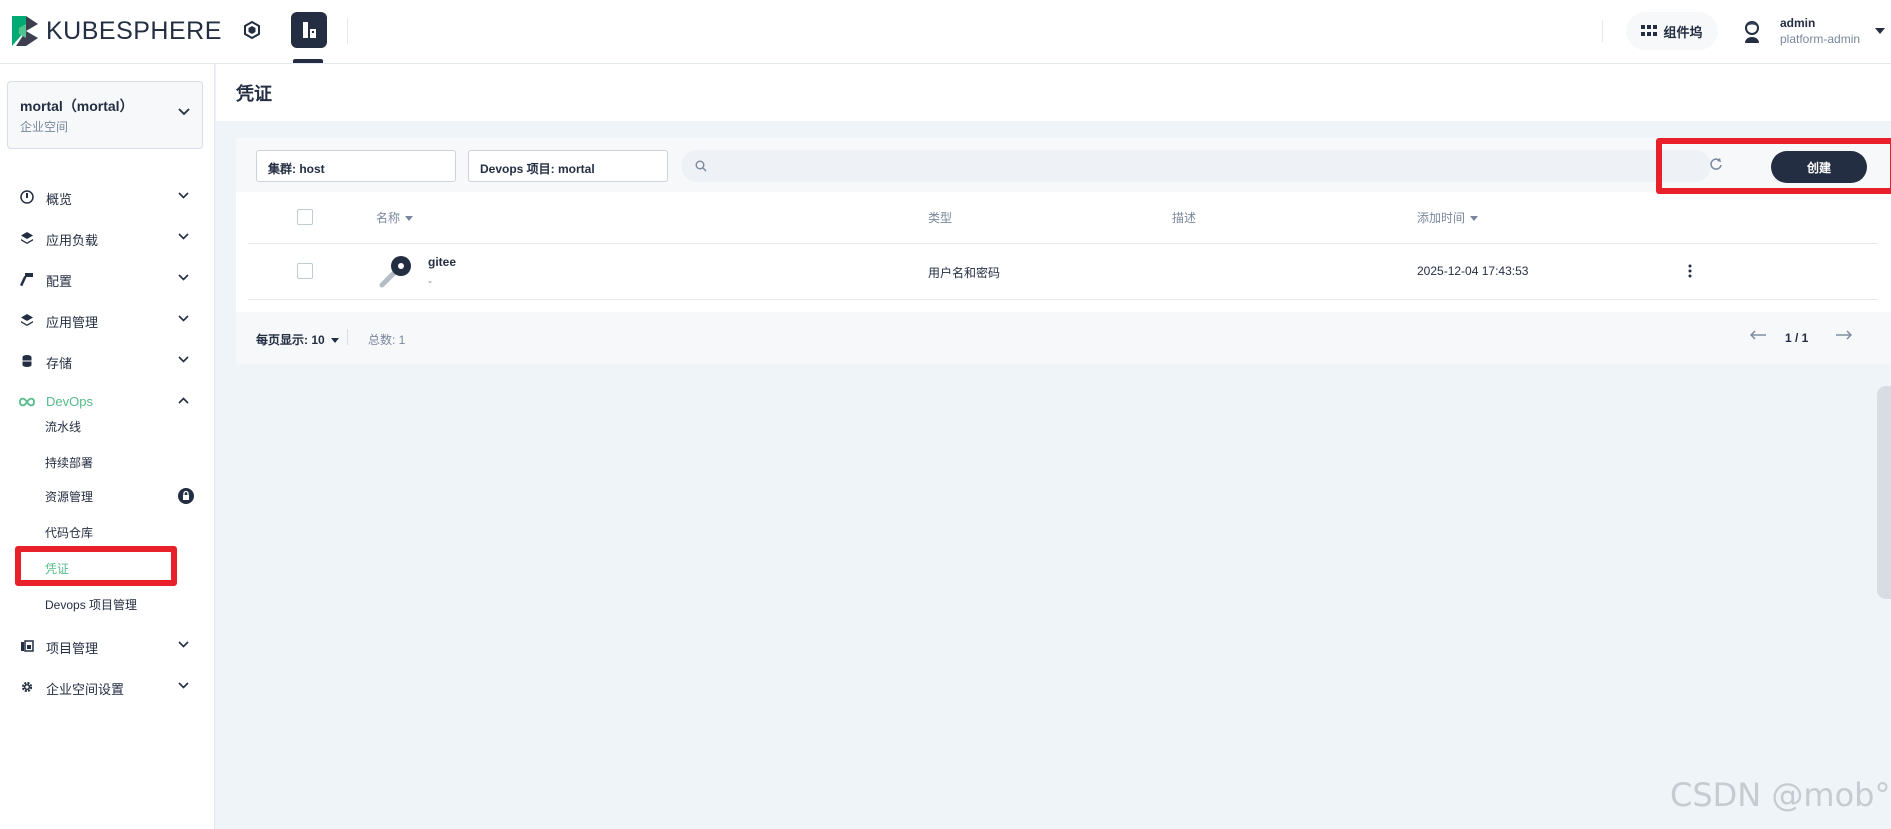 The width and height of the screenshot is (1891, 829). What do you see at coordinates (27, 687) in the screenshot?
I see `gear-icon` at bounding box center [27, 687].